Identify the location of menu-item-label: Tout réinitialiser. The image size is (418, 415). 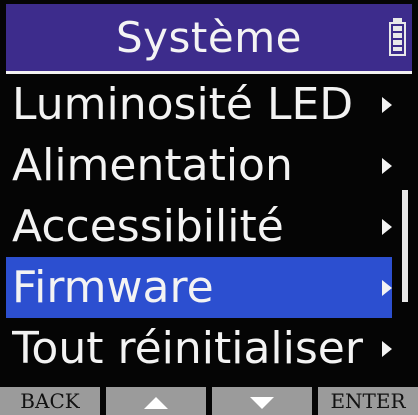
(187, 348).